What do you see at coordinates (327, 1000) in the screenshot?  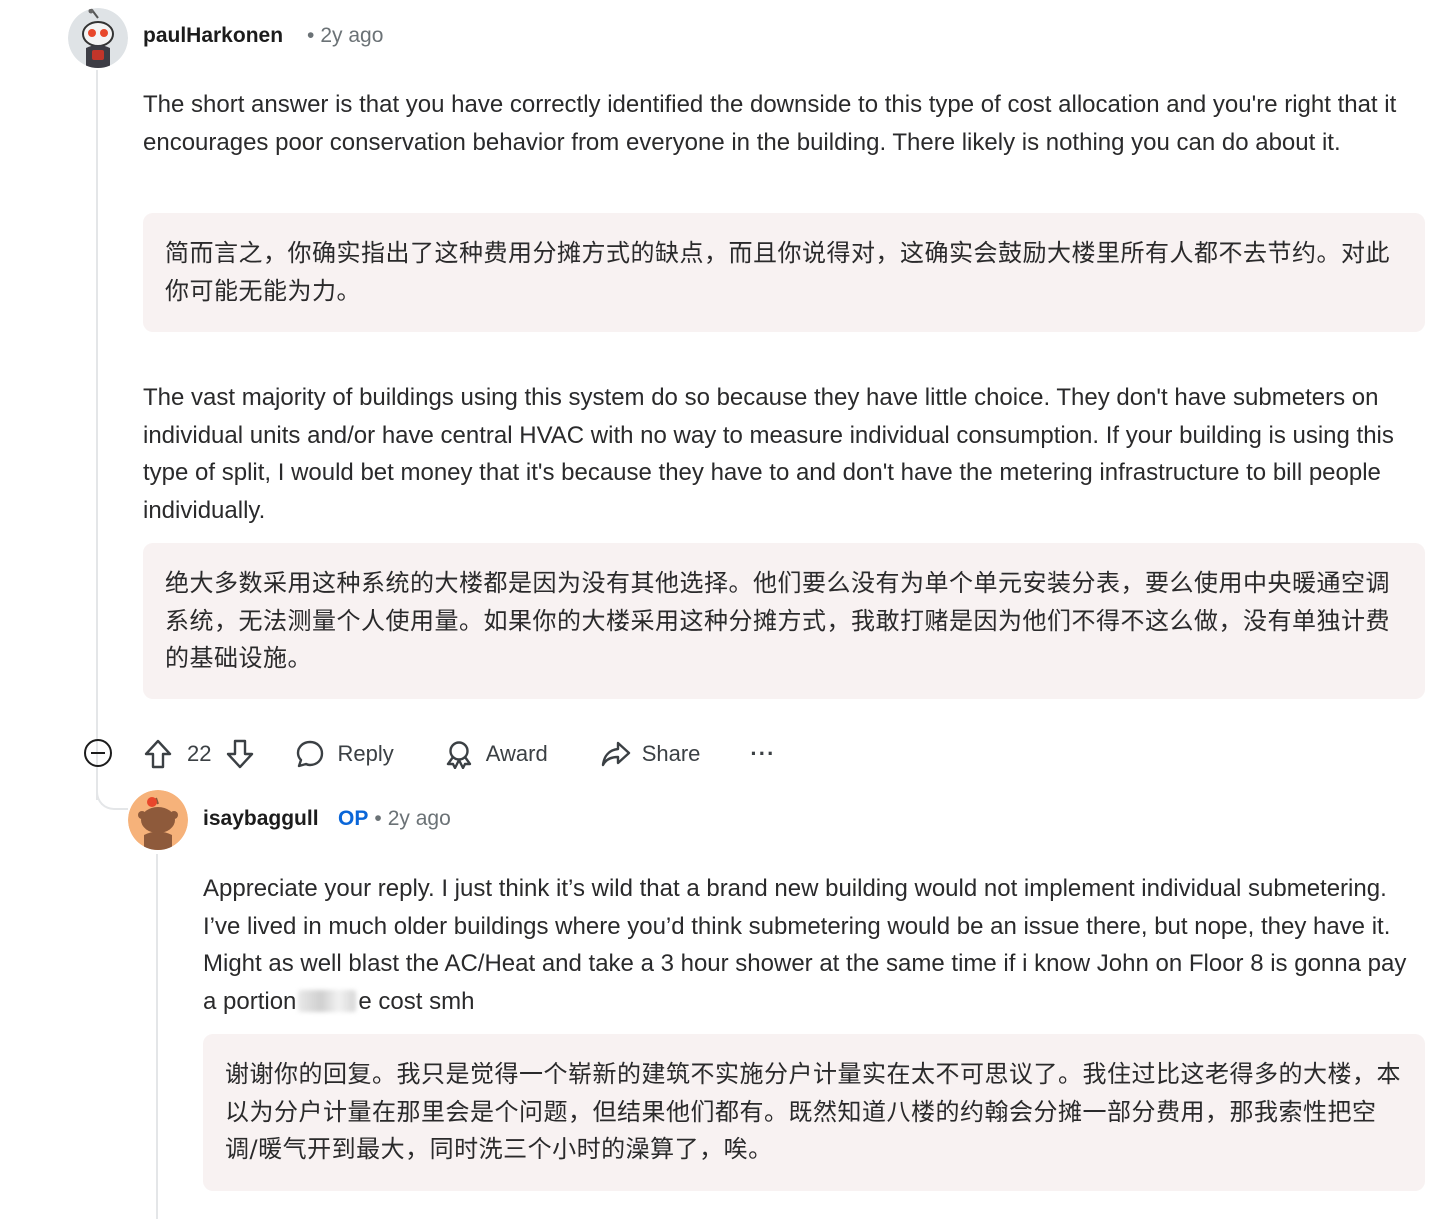 I see `blurred-text-redaction` at bounding box center [327, 1000].